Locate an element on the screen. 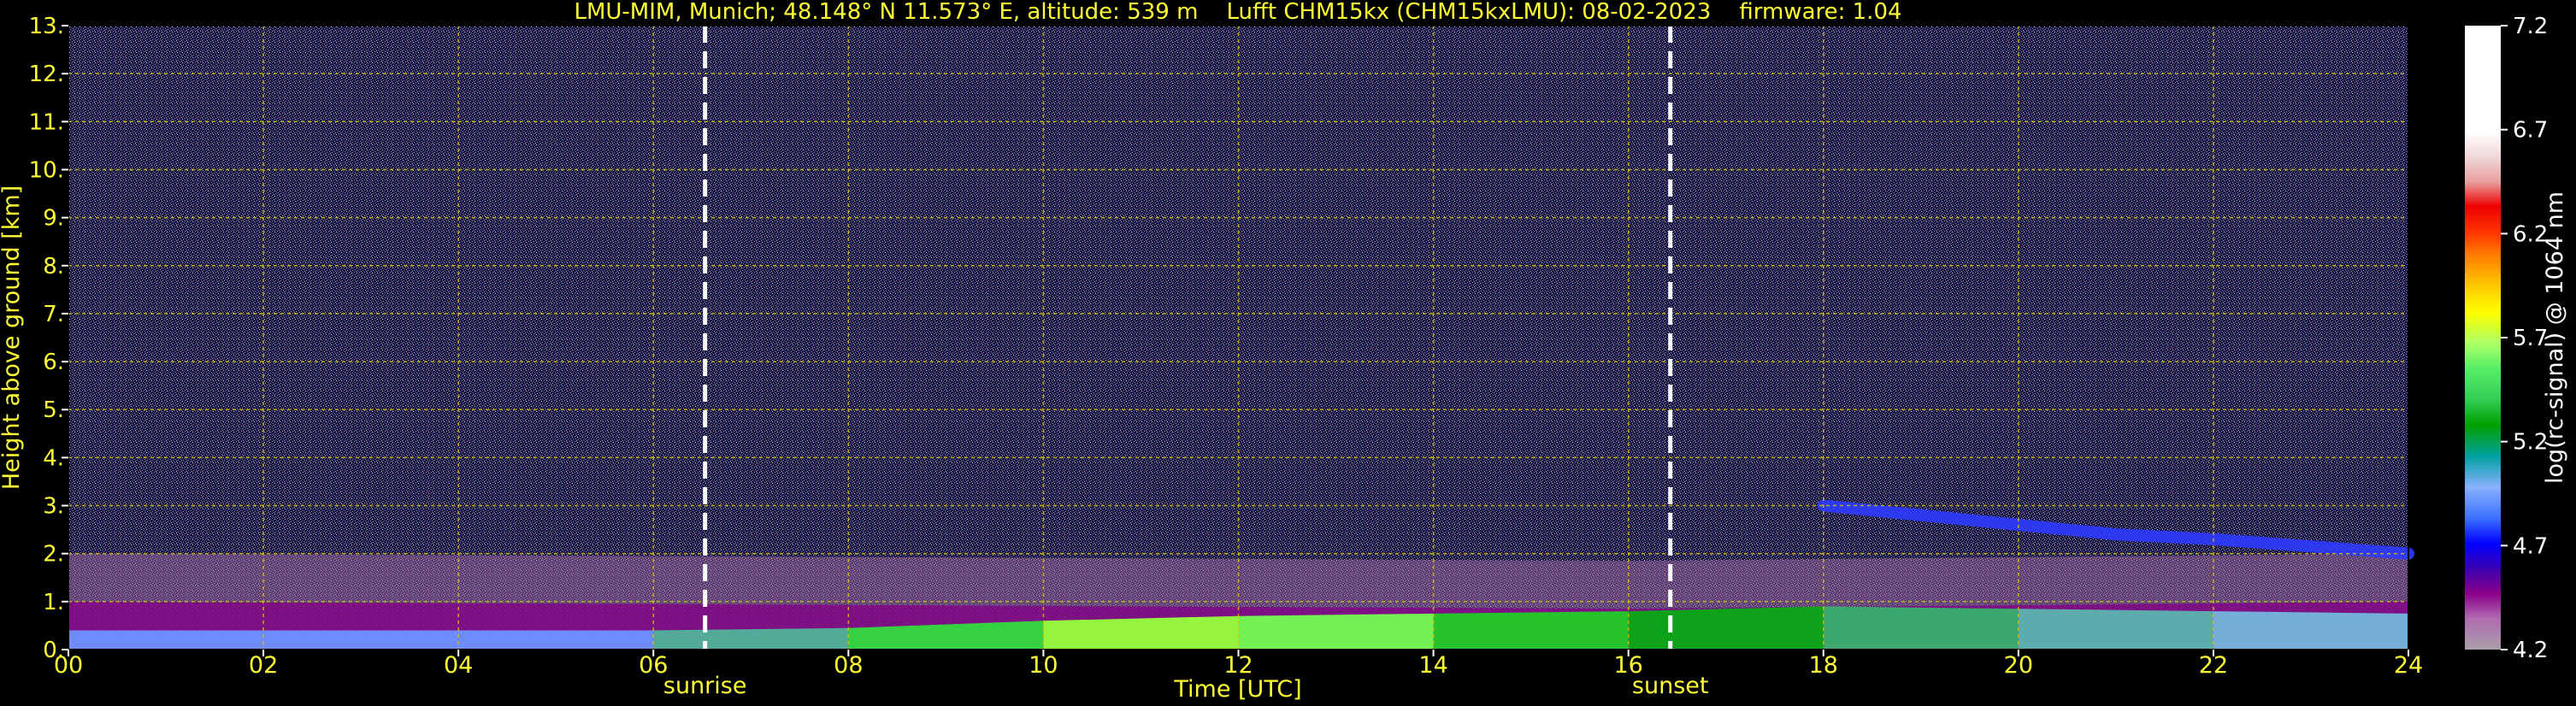  x-tick-label: 22 is located at coordinates (2213, 665).